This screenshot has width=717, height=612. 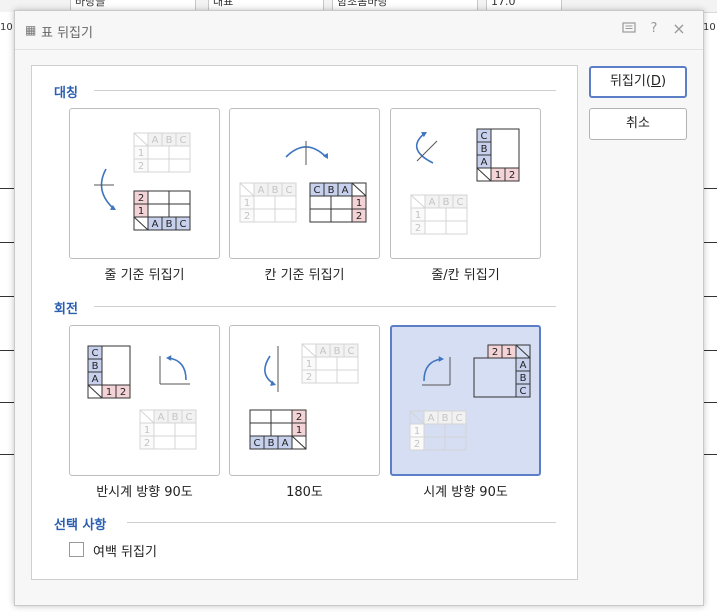 I want to click on option-rotate-ccw-90: CBA12ABC12, so click(x=144, y=400).